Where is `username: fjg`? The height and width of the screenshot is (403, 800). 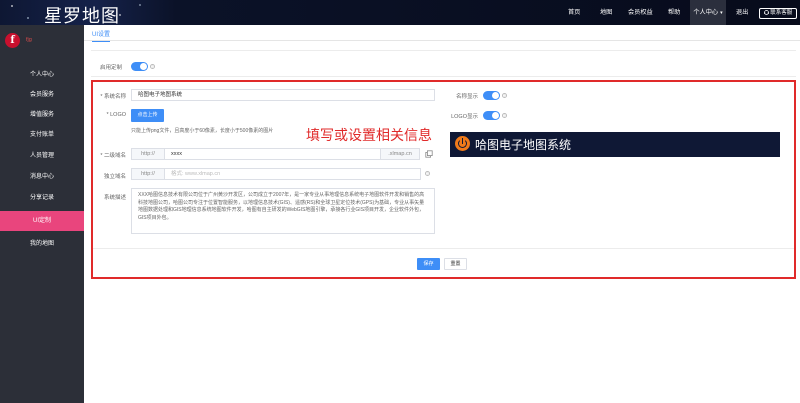 username: fjg is located at coordinates (29, 40).